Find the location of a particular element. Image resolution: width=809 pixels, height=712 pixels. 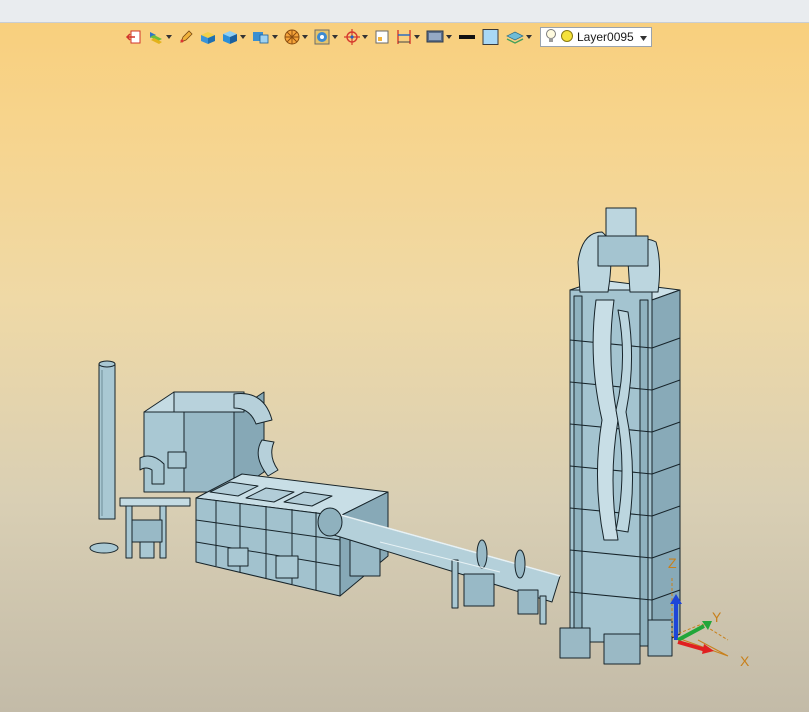

target-box-button is located at coordinates (326, 37).